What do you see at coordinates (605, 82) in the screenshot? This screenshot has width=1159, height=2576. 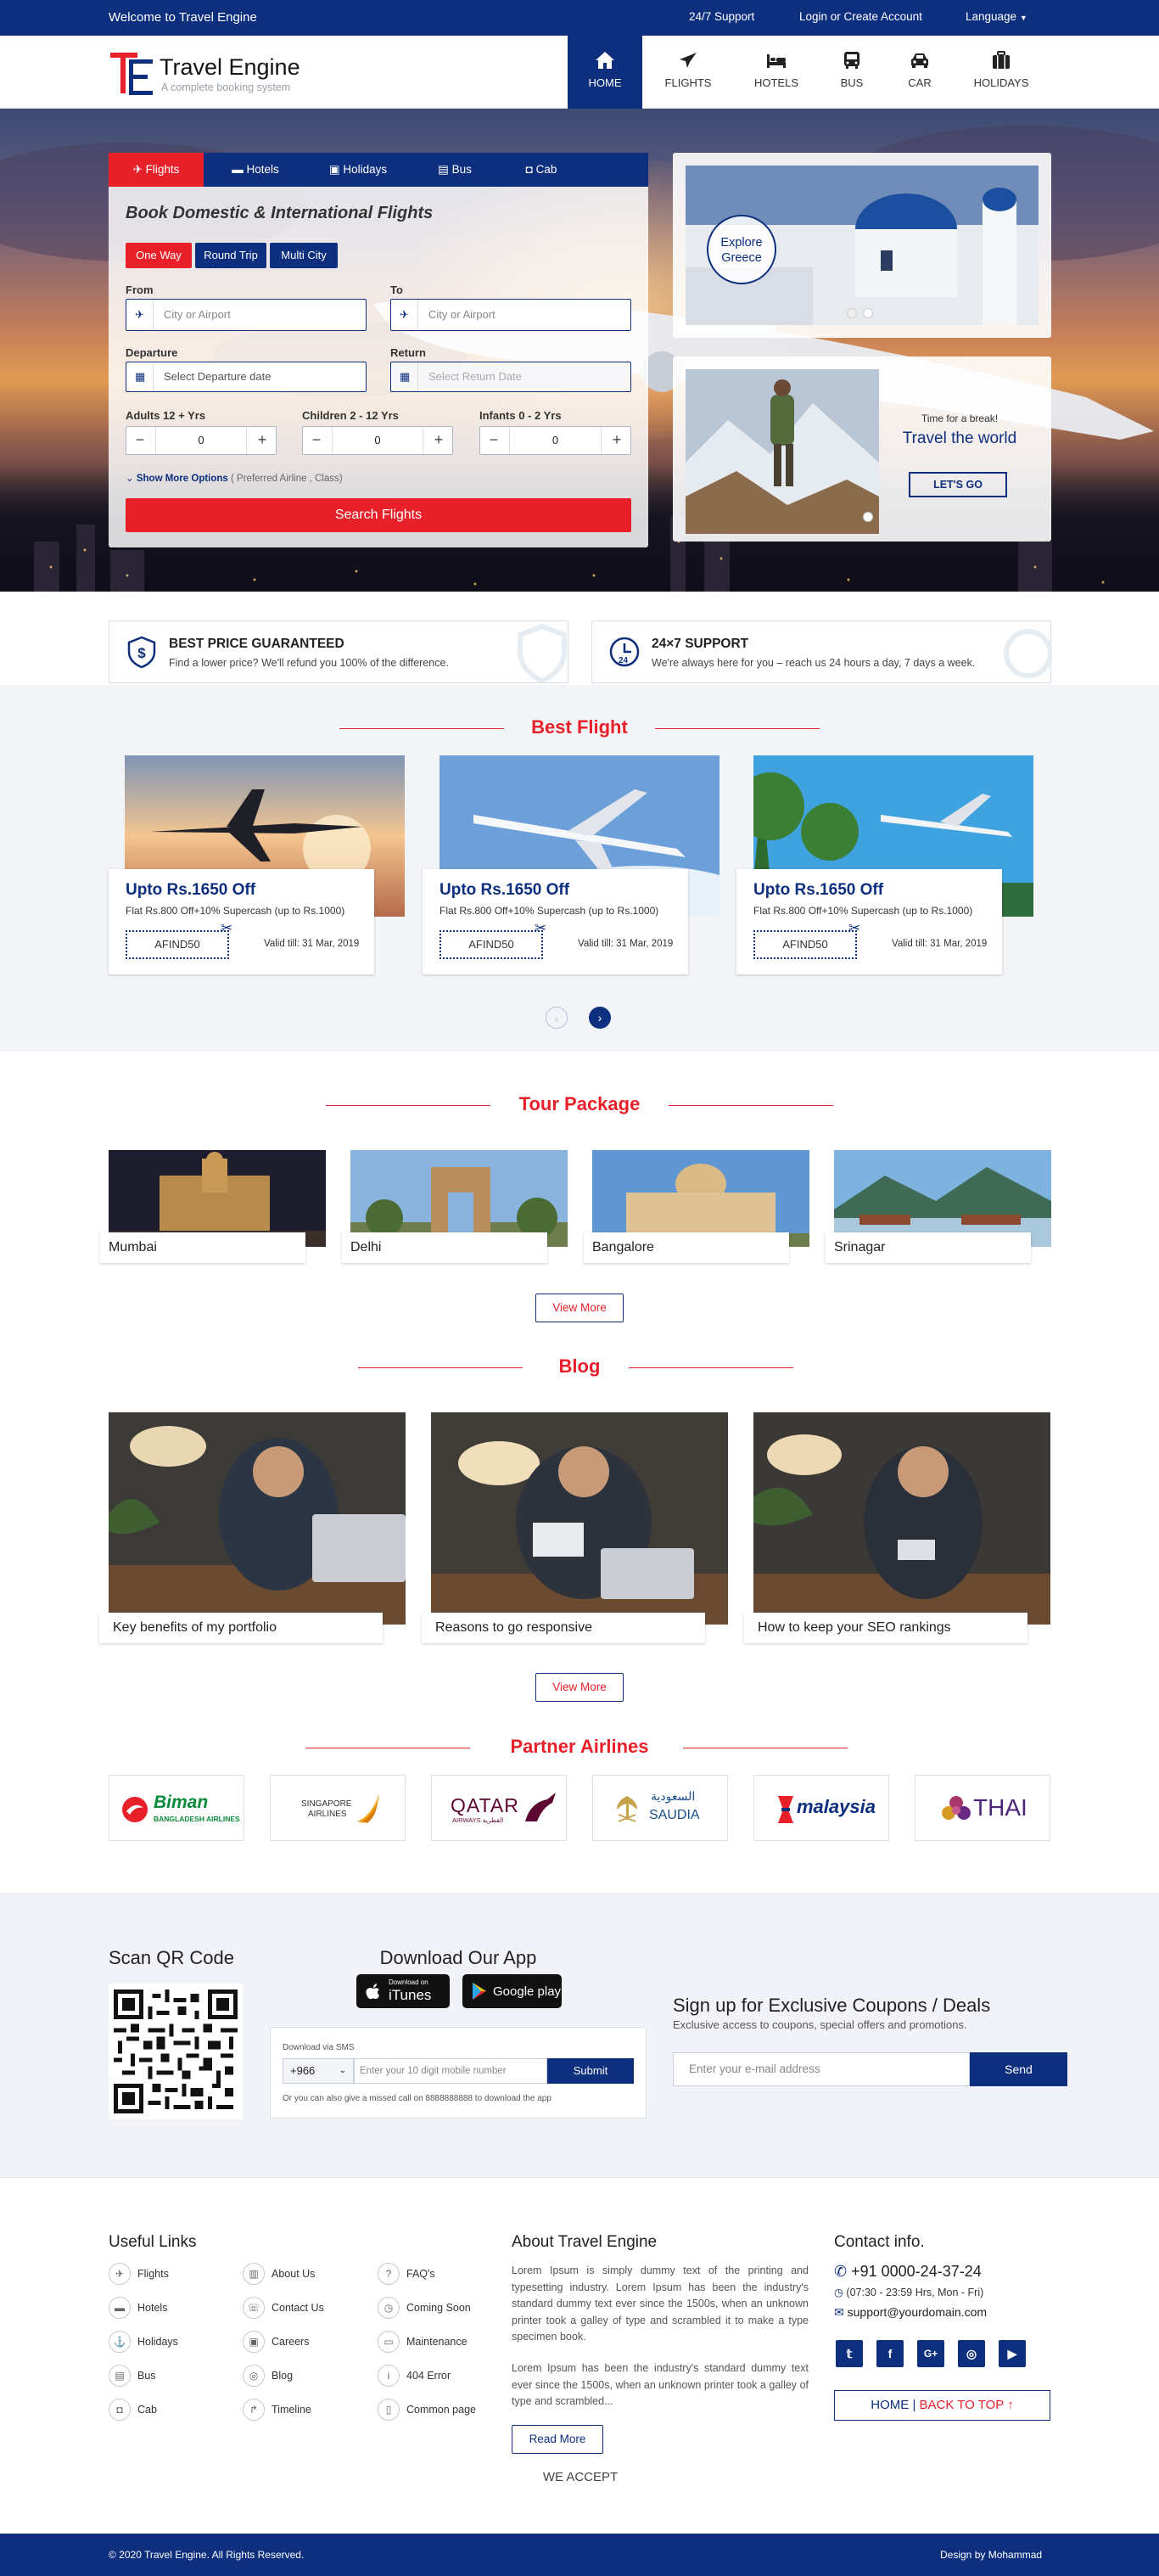 I see `nav-home-label: HOME` at bounding box center [605, 82].